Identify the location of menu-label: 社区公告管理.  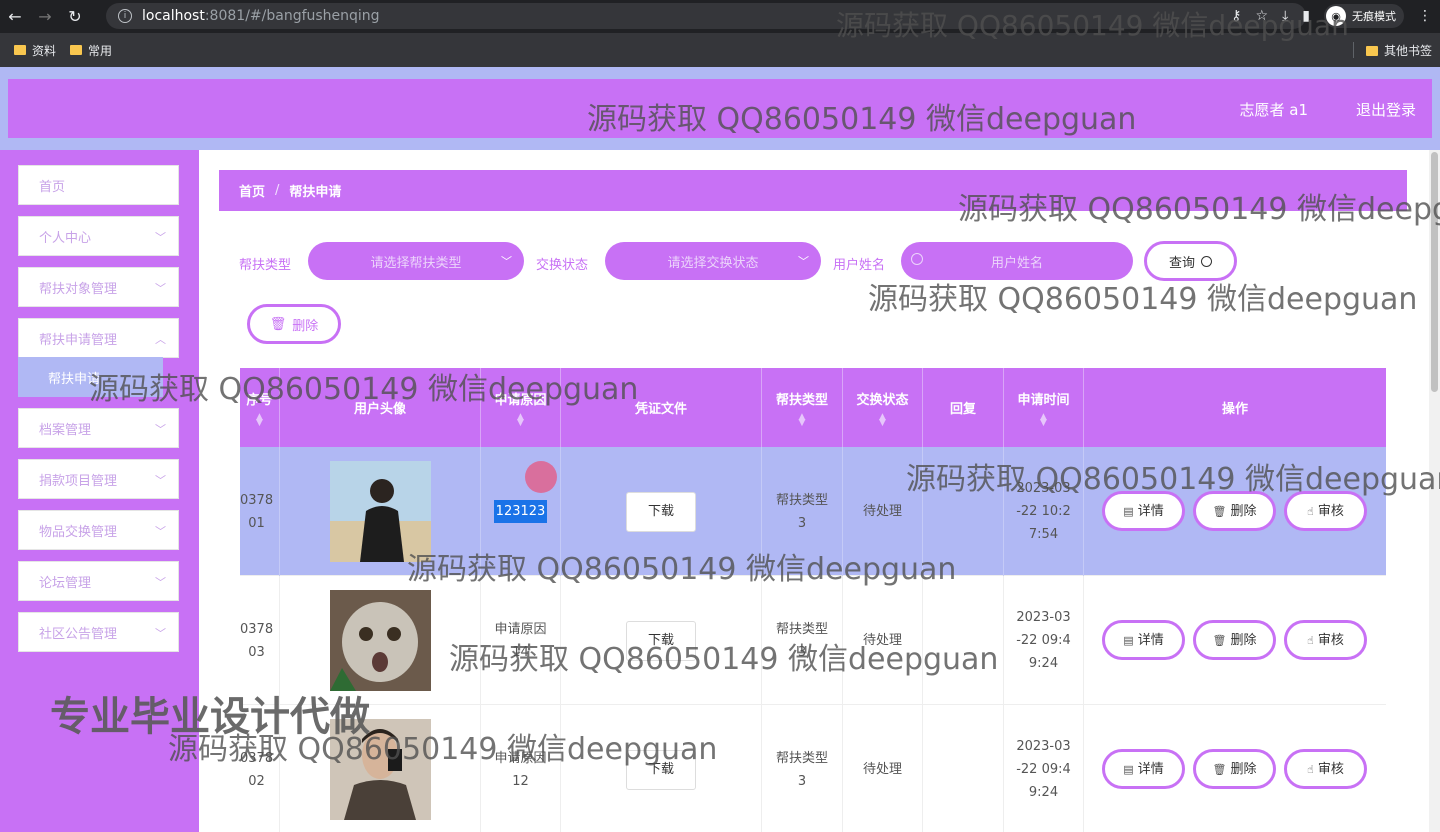
(78, 634).